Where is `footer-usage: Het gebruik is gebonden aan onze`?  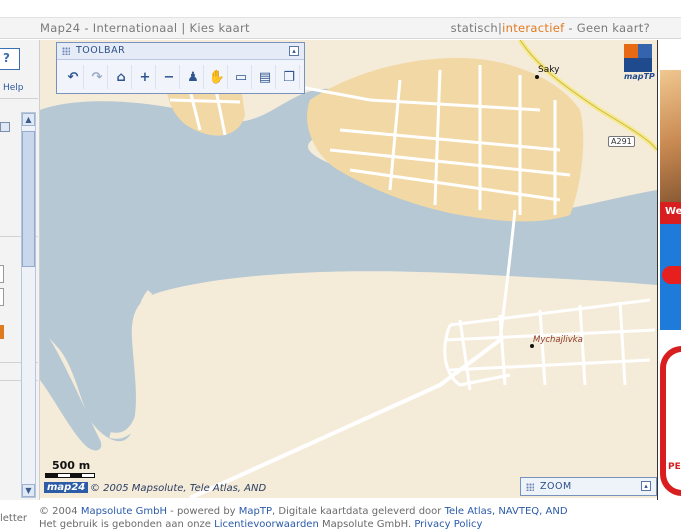
footer-usage: Het gebruik is gebonden aan onze is located at coordinates (127, 524).